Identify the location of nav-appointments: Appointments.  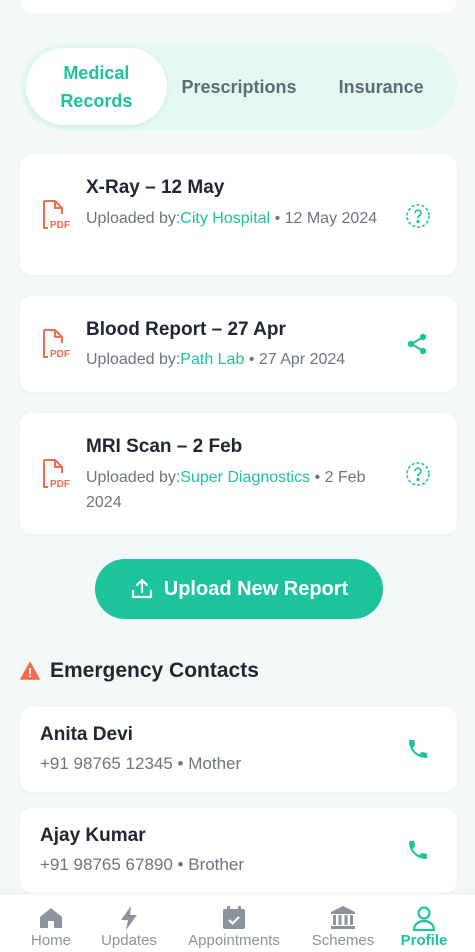
(234, 923).